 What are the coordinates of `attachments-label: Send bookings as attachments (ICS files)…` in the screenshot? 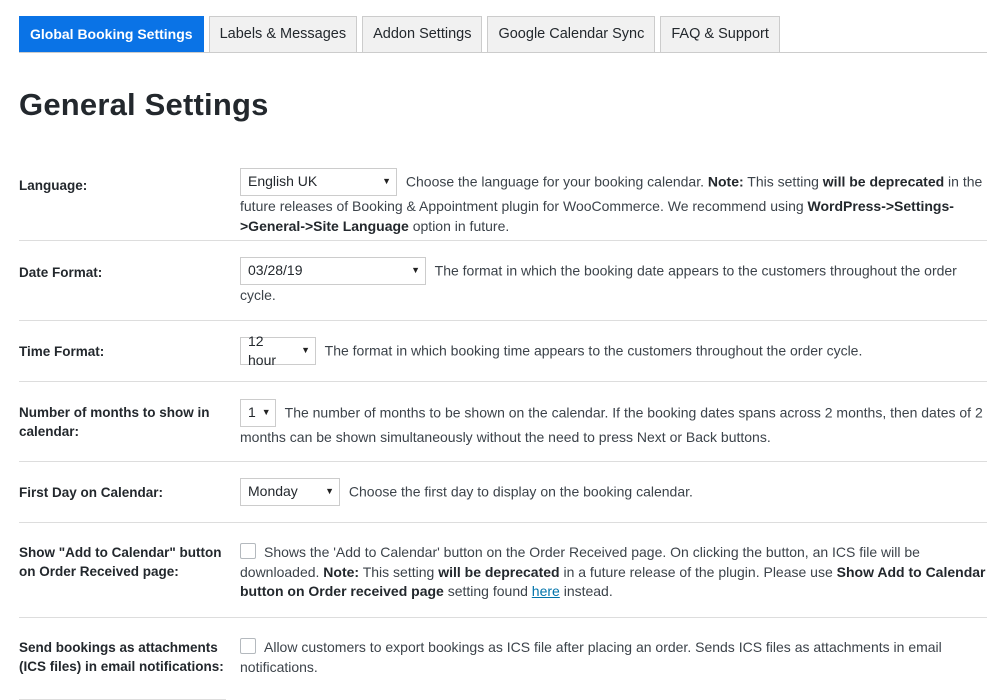 It's located at (129, 669).